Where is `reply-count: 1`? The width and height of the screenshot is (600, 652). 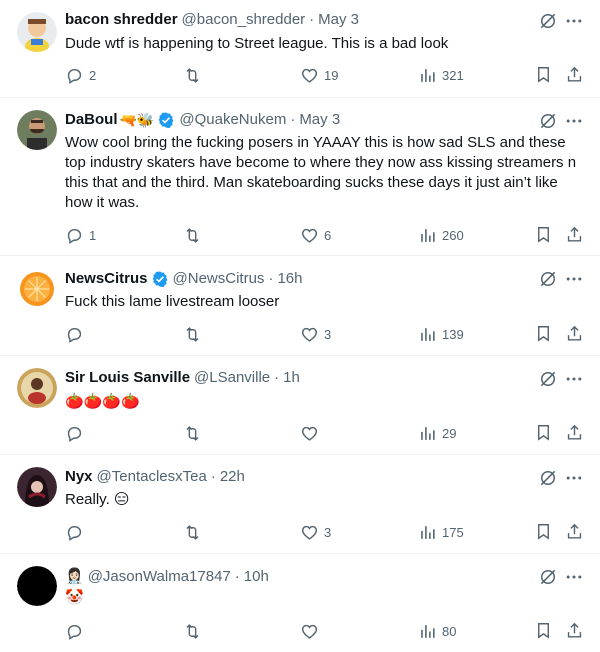 reply-count: 1 is located at coordinates (93, 235).